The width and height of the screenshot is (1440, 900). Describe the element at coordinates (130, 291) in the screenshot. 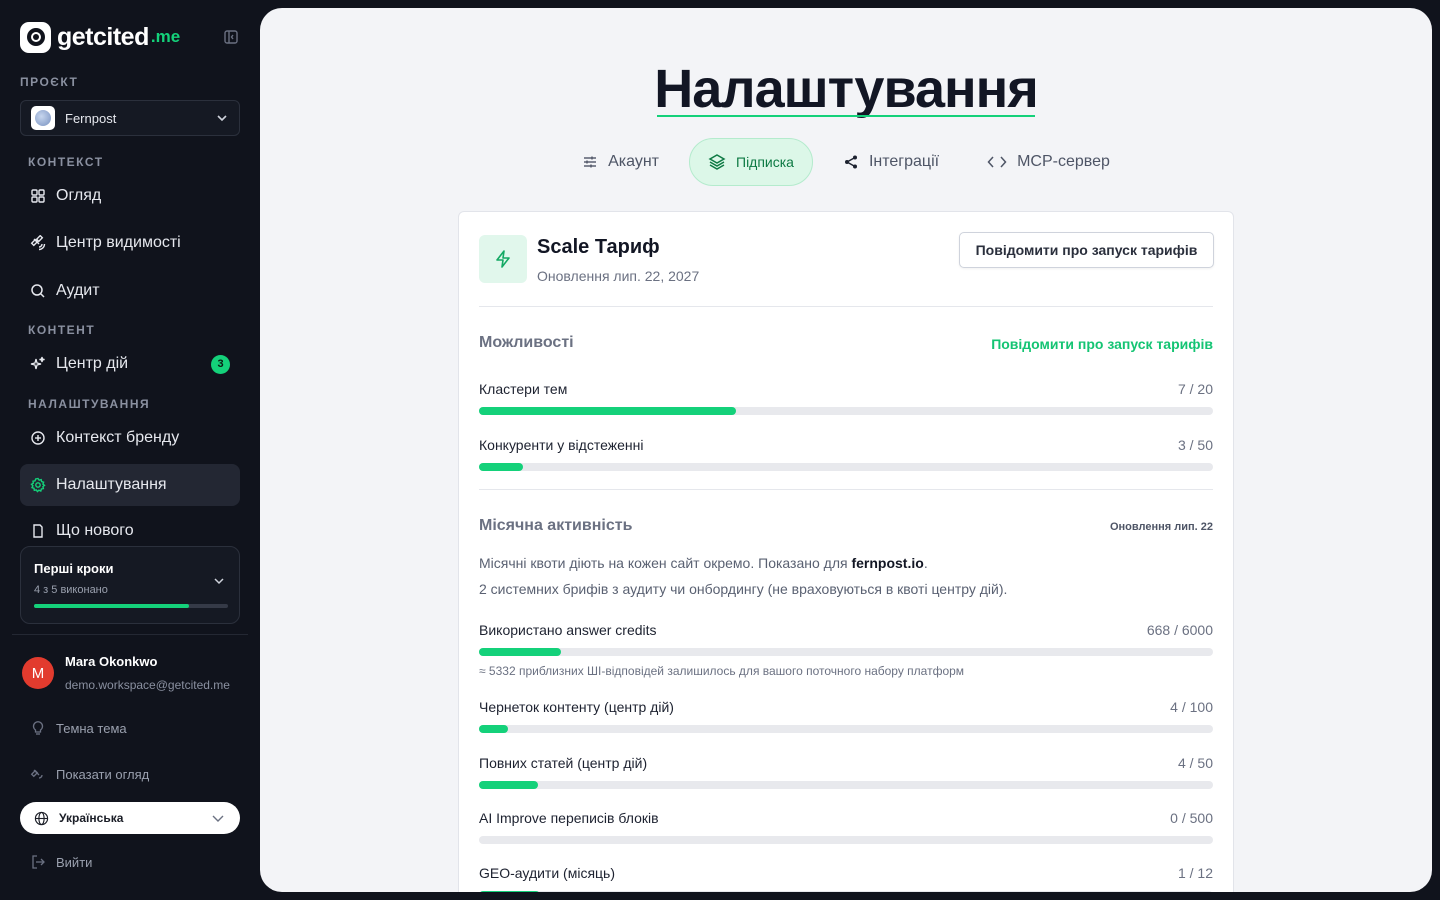

I see `nav-item-audit: Аудит` at that location.